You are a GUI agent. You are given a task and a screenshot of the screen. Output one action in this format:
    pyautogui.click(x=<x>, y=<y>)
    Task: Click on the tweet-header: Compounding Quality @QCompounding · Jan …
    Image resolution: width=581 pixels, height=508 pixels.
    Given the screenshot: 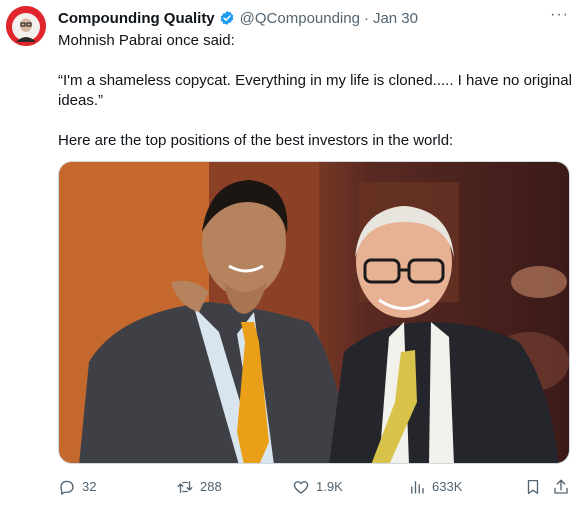 What is the action you would take?
    pyautogui.click(x=313, y=17)
    